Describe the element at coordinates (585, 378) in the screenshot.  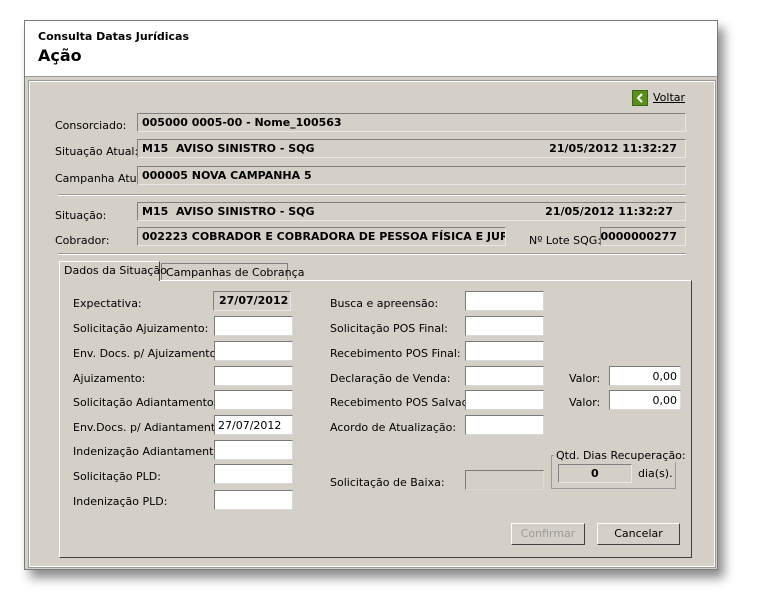
I see `valor-venda-label: Valor:` at that location.